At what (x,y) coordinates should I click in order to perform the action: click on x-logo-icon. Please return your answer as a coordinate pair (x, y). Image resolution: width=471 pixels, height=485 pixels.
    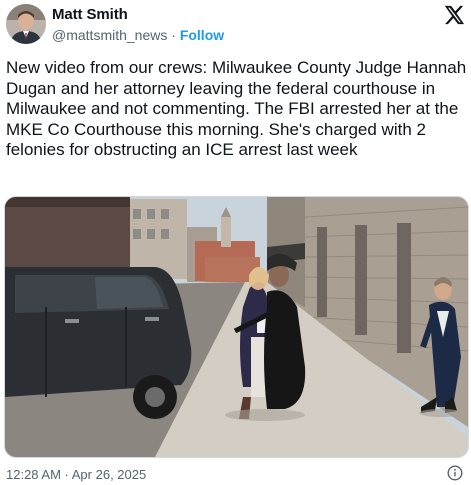
    Looking at the image, I should click on (454, 15).